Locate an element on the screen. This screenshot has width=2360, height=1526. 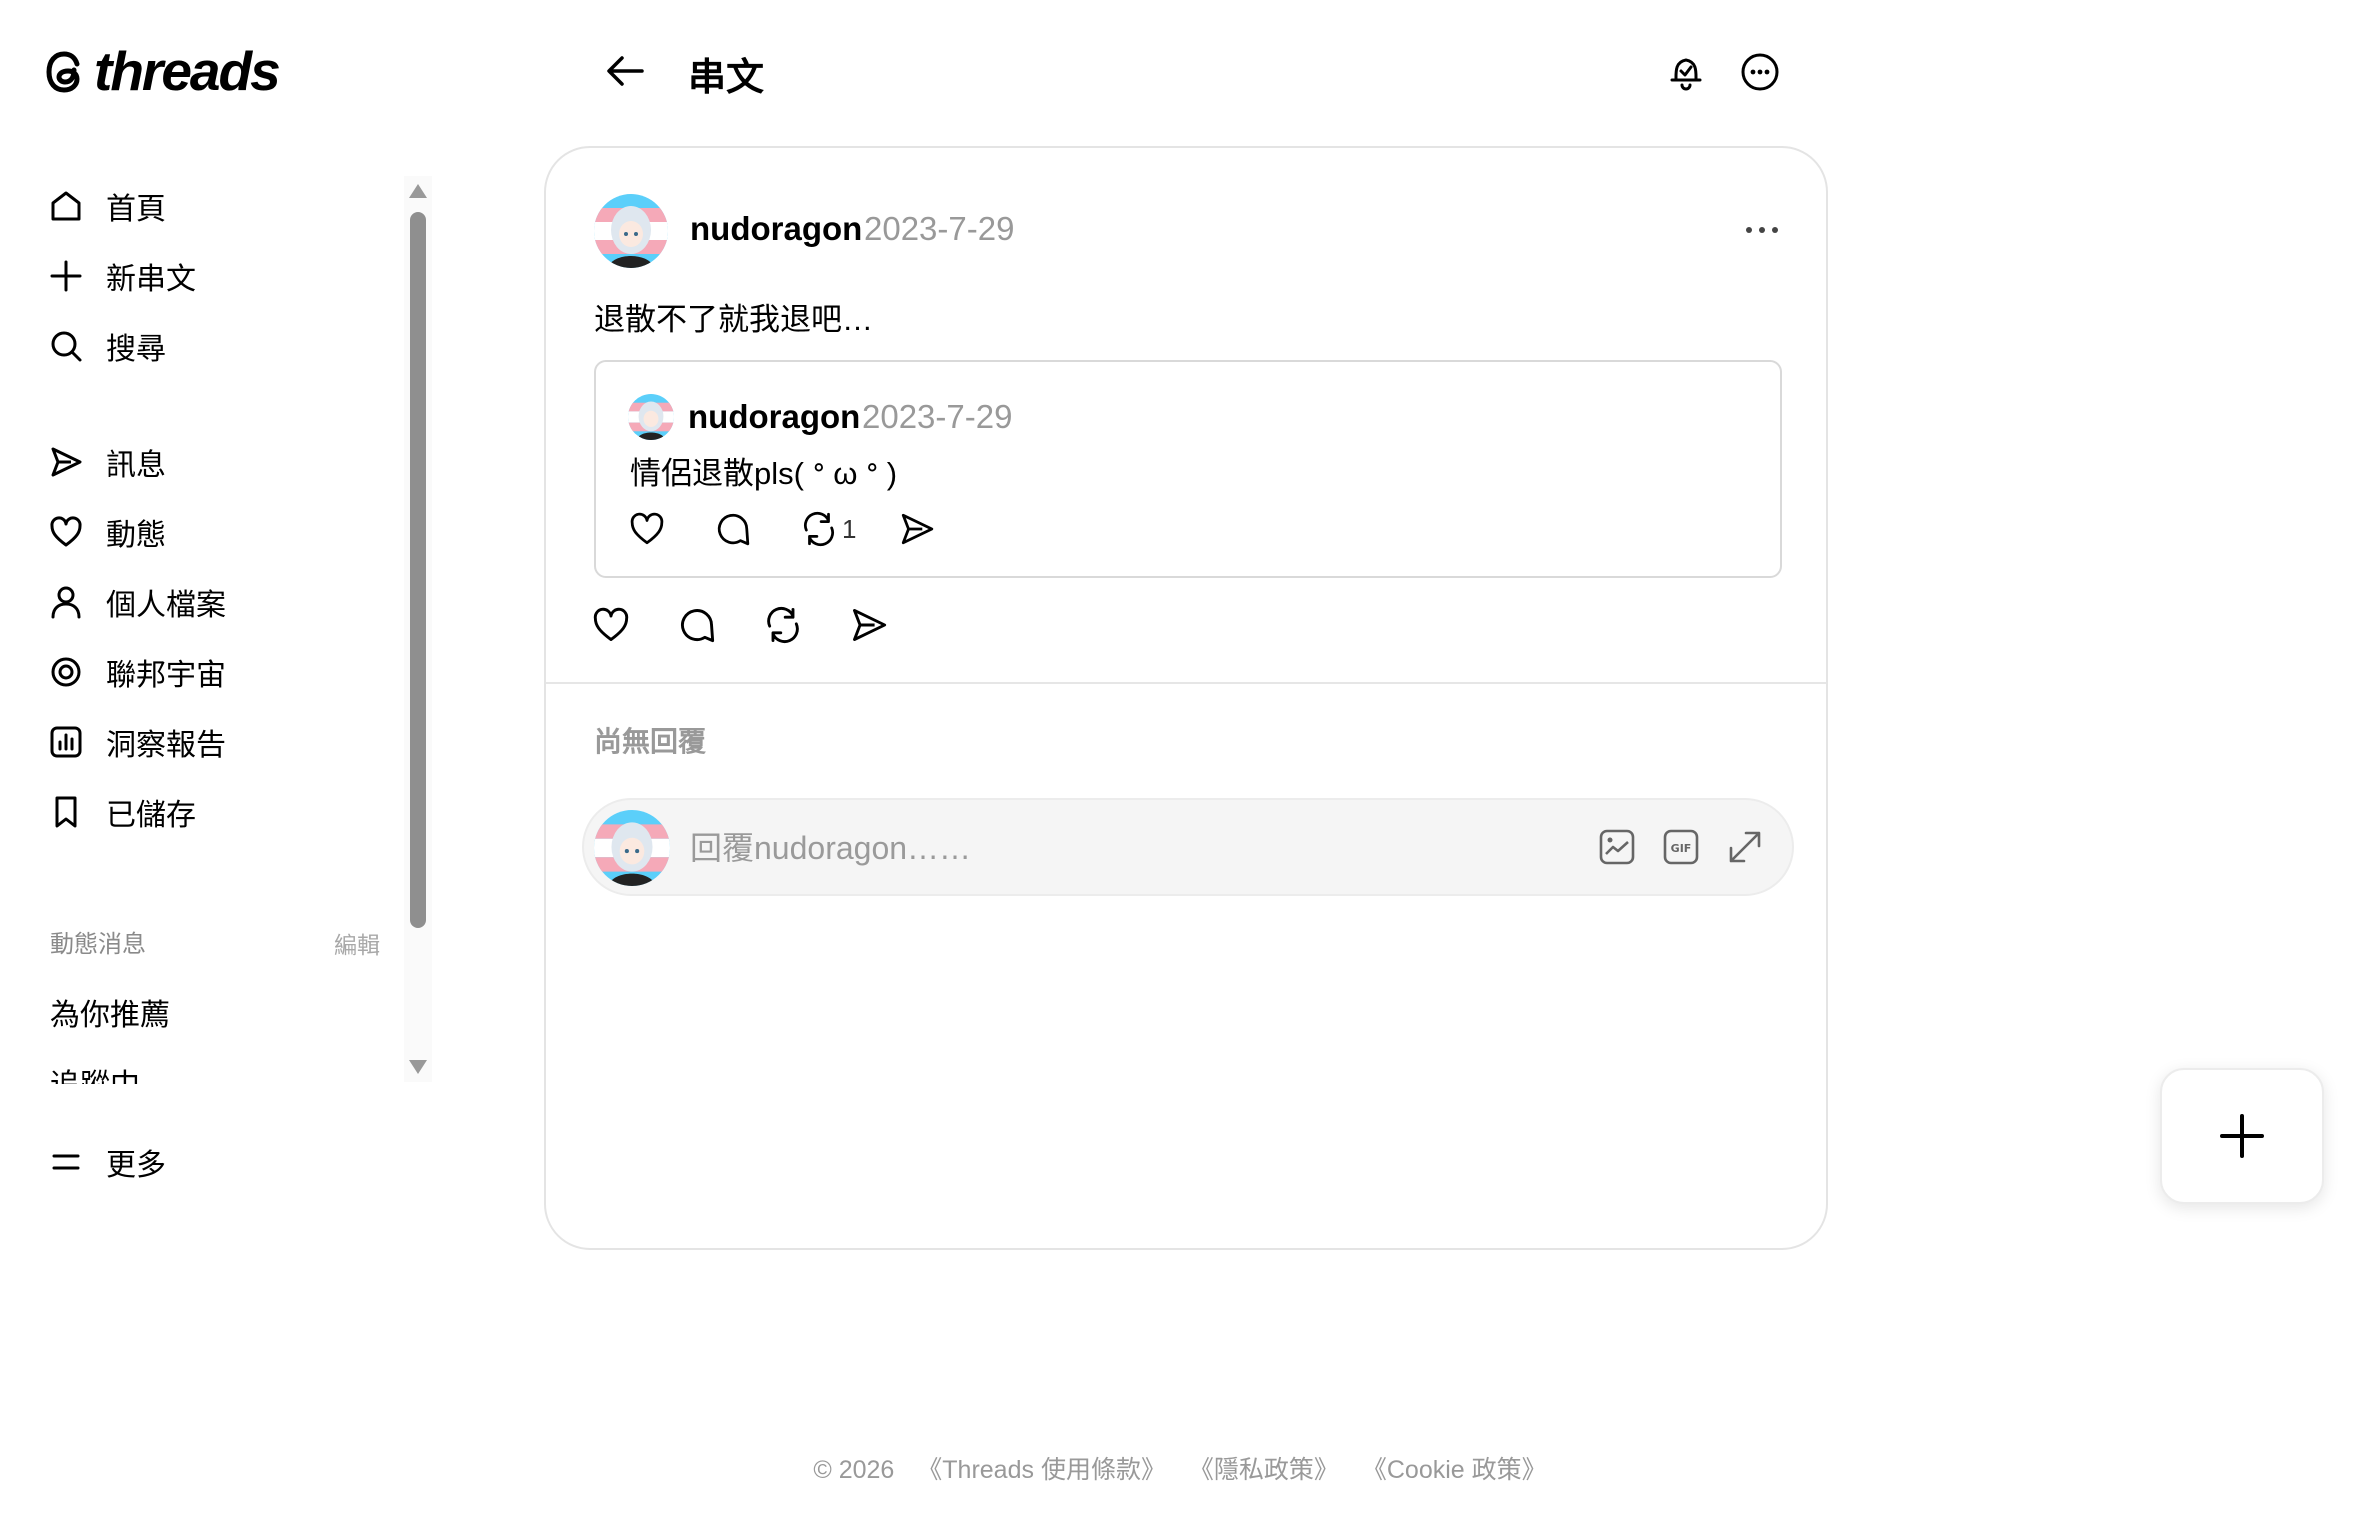
feed-item-for-you: 為你推薦 is located at coordinates (110, 1012).